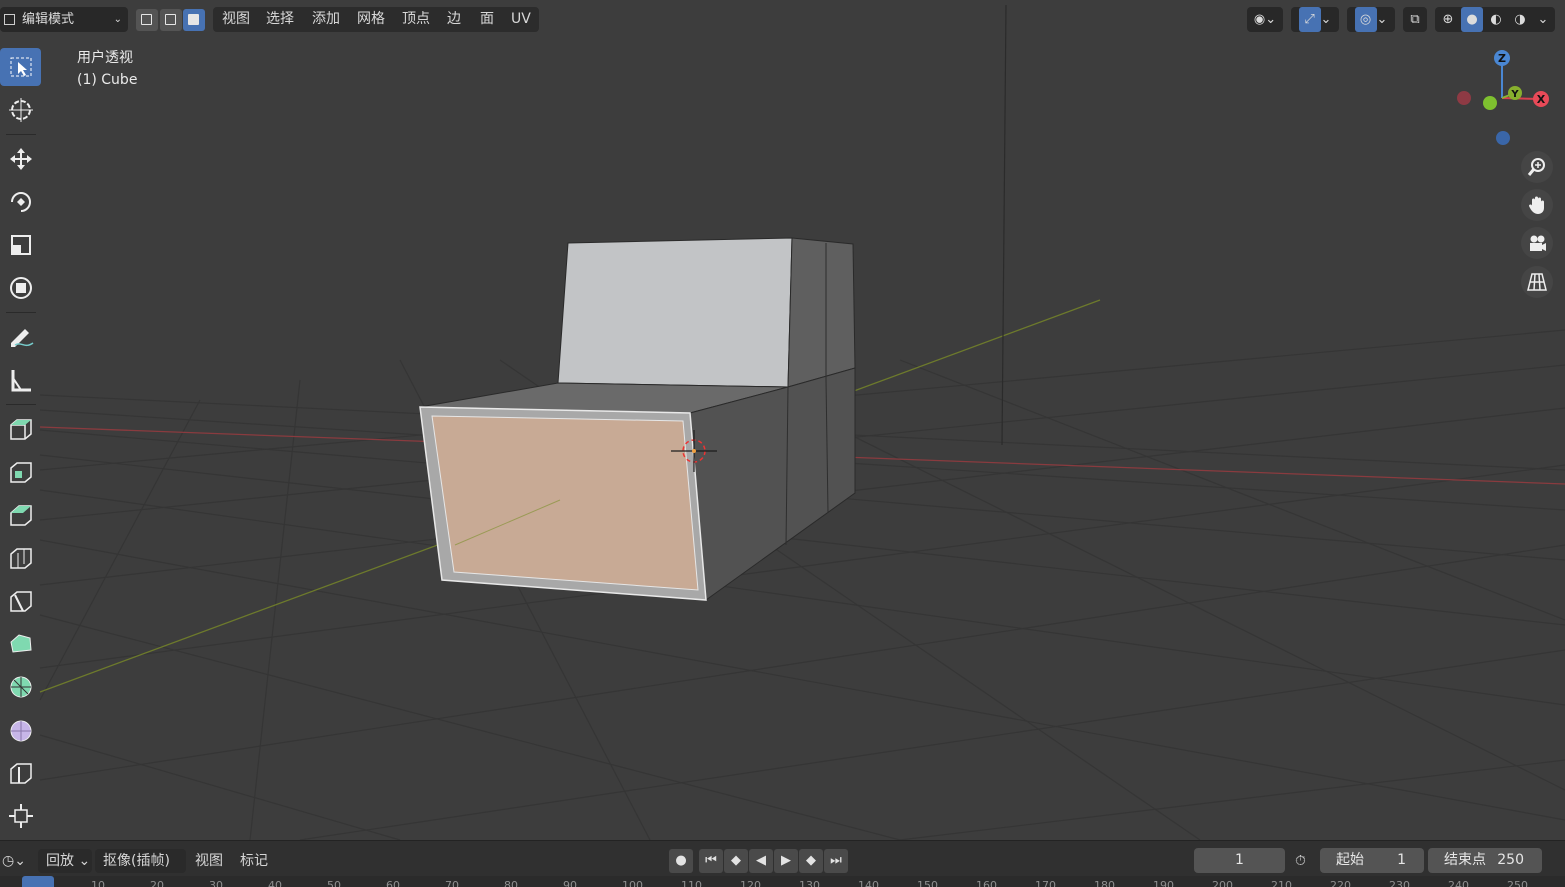 The image size is (1565, 887). I want to click on menu-view: 视图, so click(236, 19).